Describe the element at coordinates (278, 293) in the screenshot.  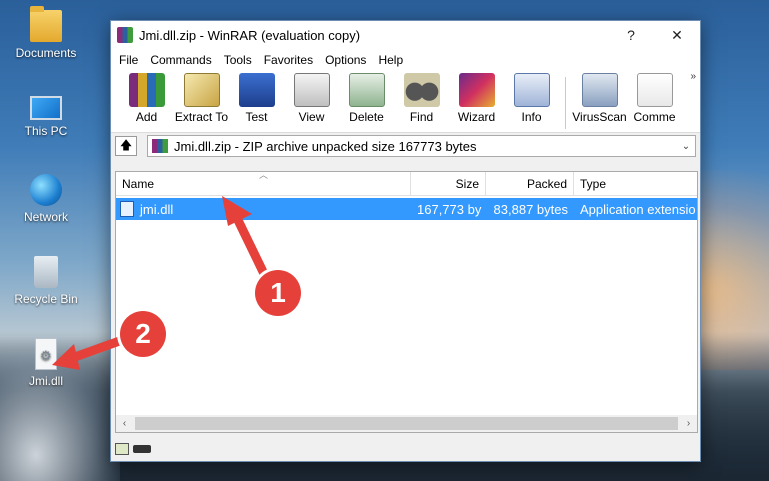
I see `step-badge-1: 1` at that location.